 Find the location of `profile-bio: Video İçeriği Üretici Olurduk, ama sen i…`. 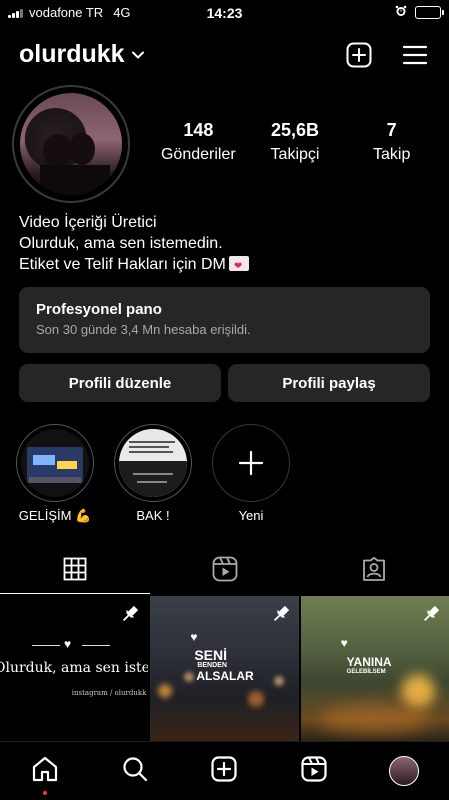

profile-bio: Video İçeriği Üretici Olurduk, ama sen i… is located at coordinates (134, 244).